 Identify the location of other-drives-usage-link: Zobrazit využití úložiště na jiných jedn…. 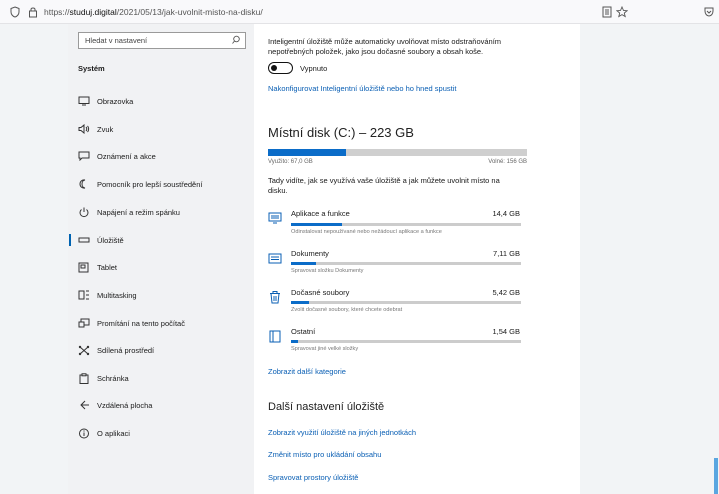
(342, 432).